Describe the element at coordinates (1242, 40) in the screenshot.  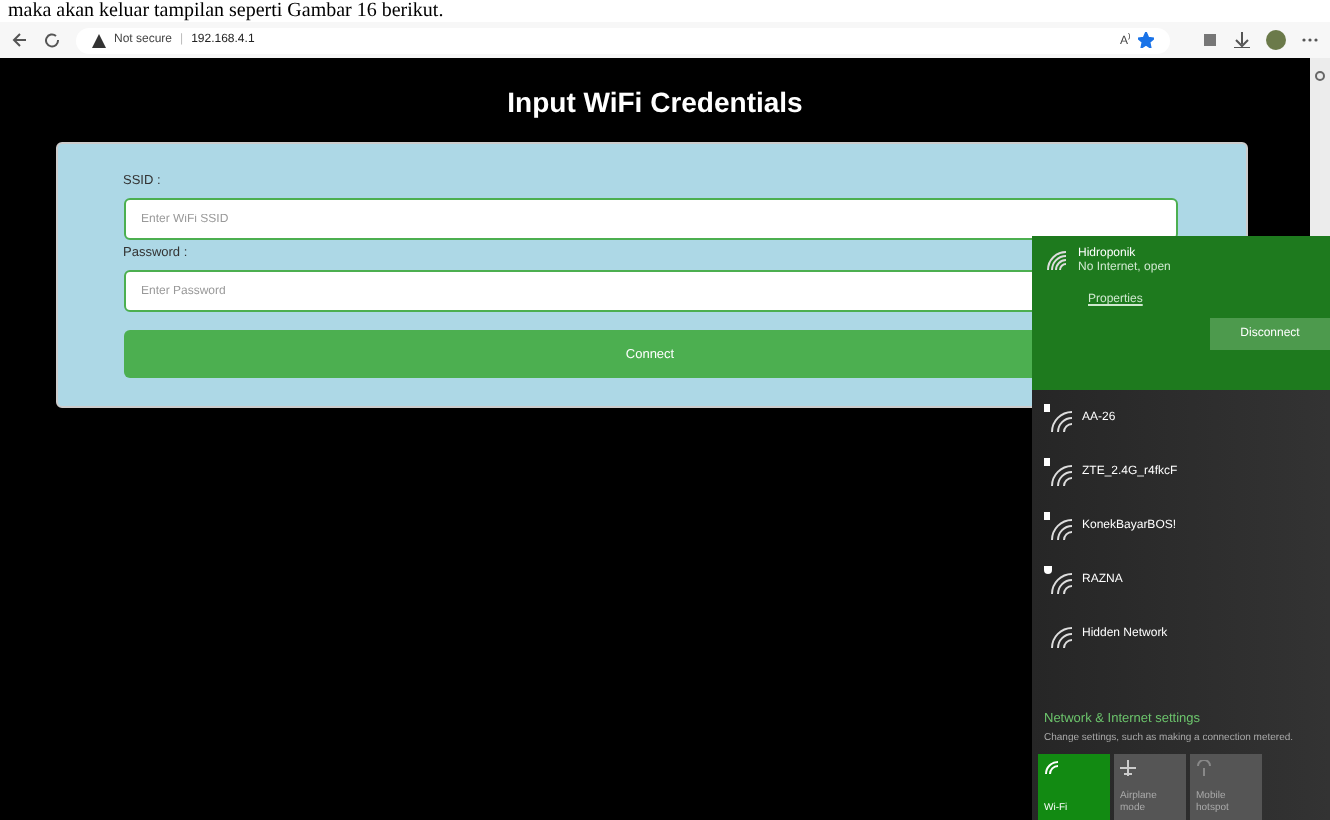
I see `download-icon` at that location.